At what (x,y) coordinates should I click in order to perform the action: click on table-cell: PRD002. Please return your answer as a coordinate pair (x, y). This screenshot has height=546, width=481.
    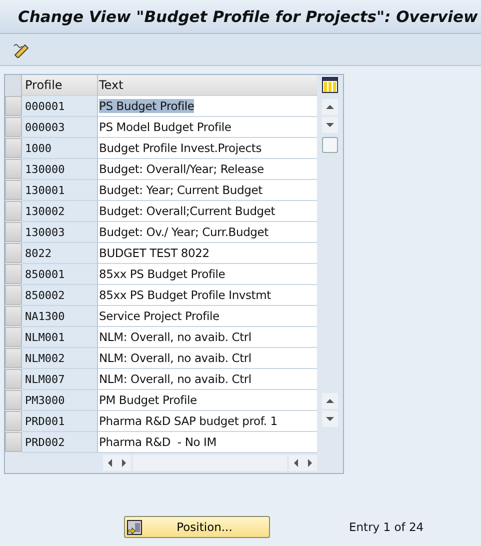
    Looking at the image, I should click on (60, 442).